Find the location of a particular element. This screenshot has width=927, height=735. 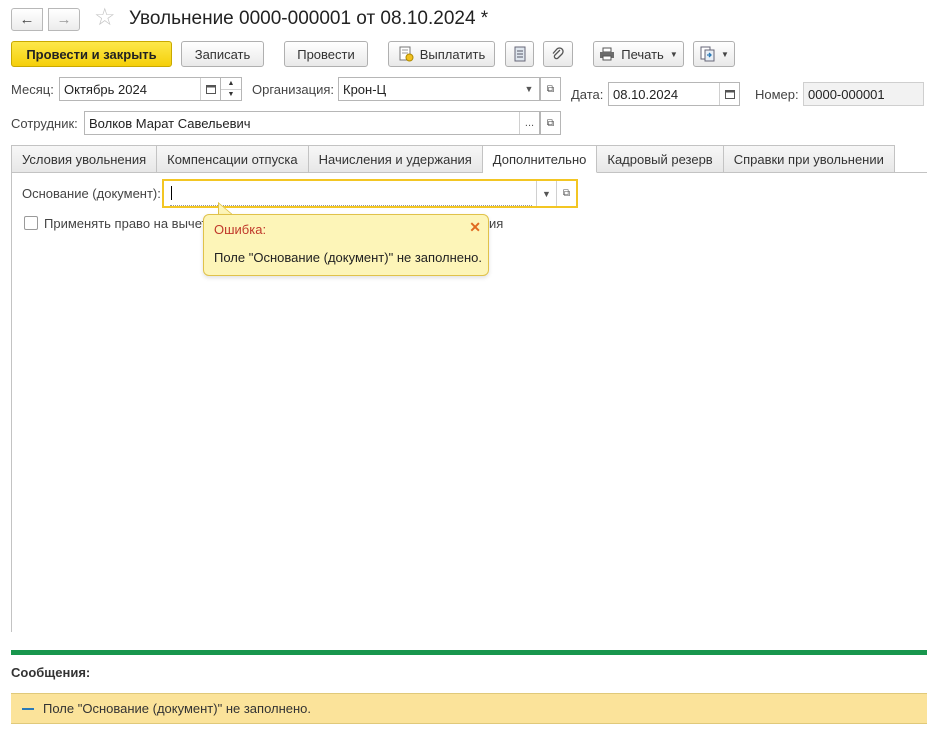

tab-label: Справки при увольнении is located at coordinates (808, 159).